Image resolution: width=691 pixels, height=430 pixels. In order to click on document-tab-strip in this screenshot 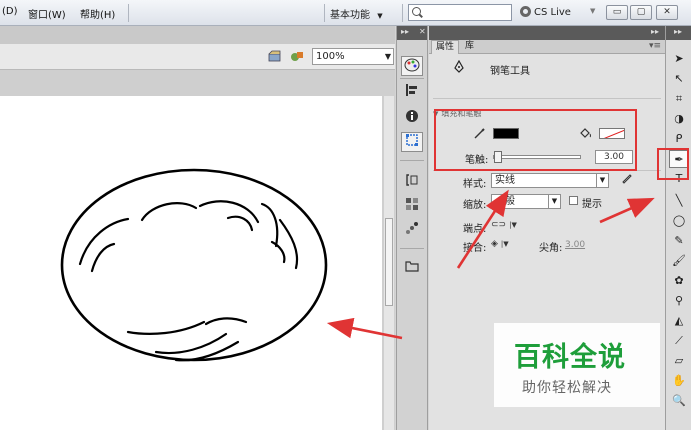, I will do `click(197, 35)`.